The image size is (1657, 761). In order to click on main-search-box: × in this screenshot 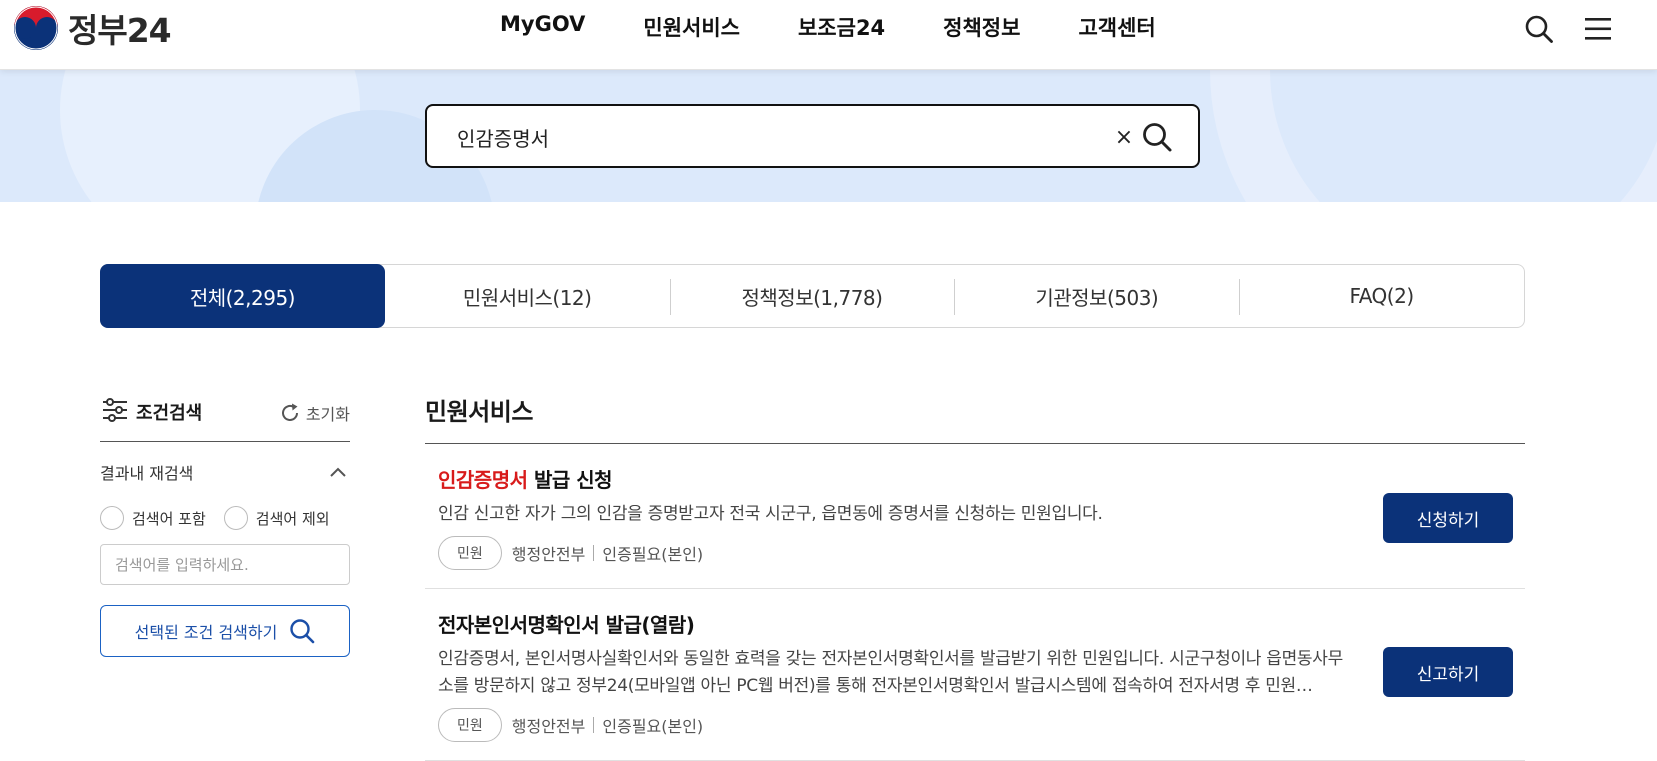, I will do `click(812, 136)`.